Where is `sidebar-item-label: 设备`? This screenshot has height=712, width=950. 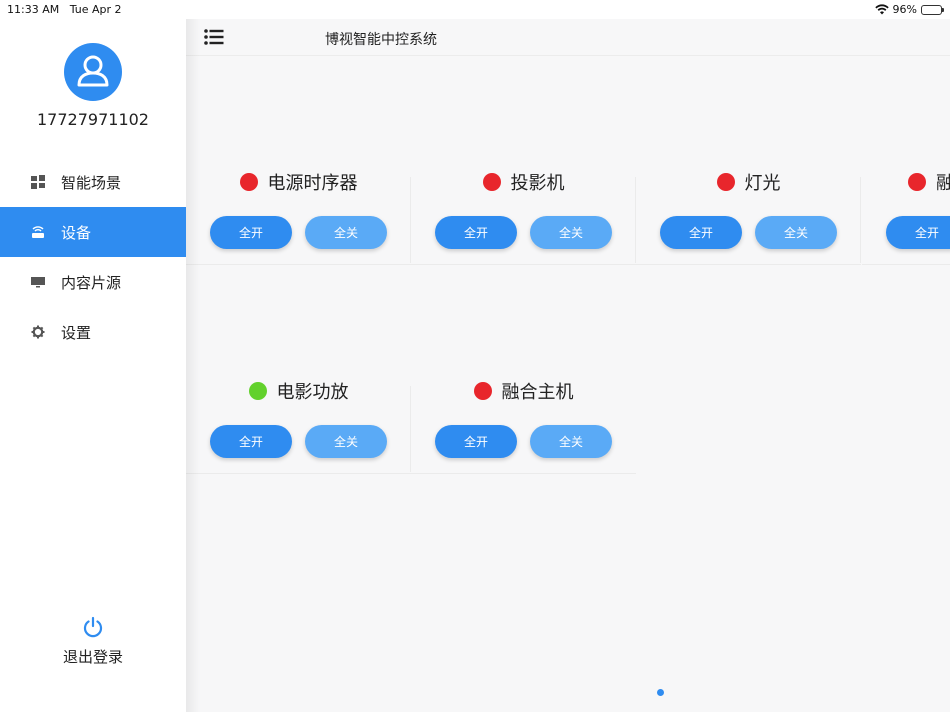
sidebar-item-label: 设备 is located at coordinates (76, 232).